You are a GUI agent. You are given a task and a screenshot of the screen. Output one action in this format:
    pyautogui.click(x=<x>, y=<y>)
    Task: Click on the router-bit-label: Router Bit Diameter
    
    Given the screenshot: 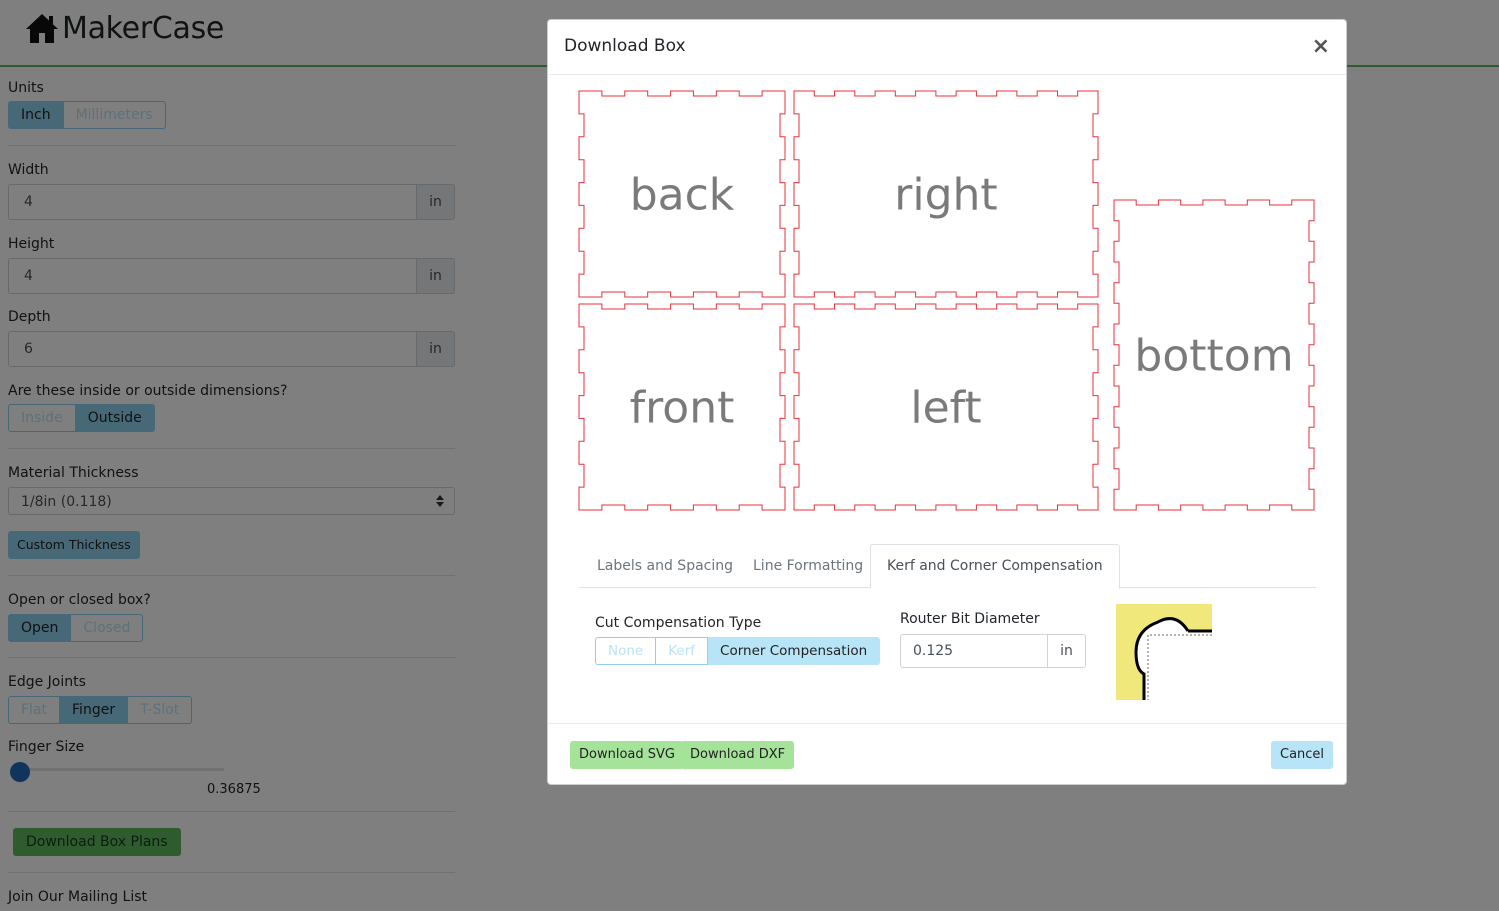 What is the action you would take?
    pyautogui.click(x=970, y=619)
    